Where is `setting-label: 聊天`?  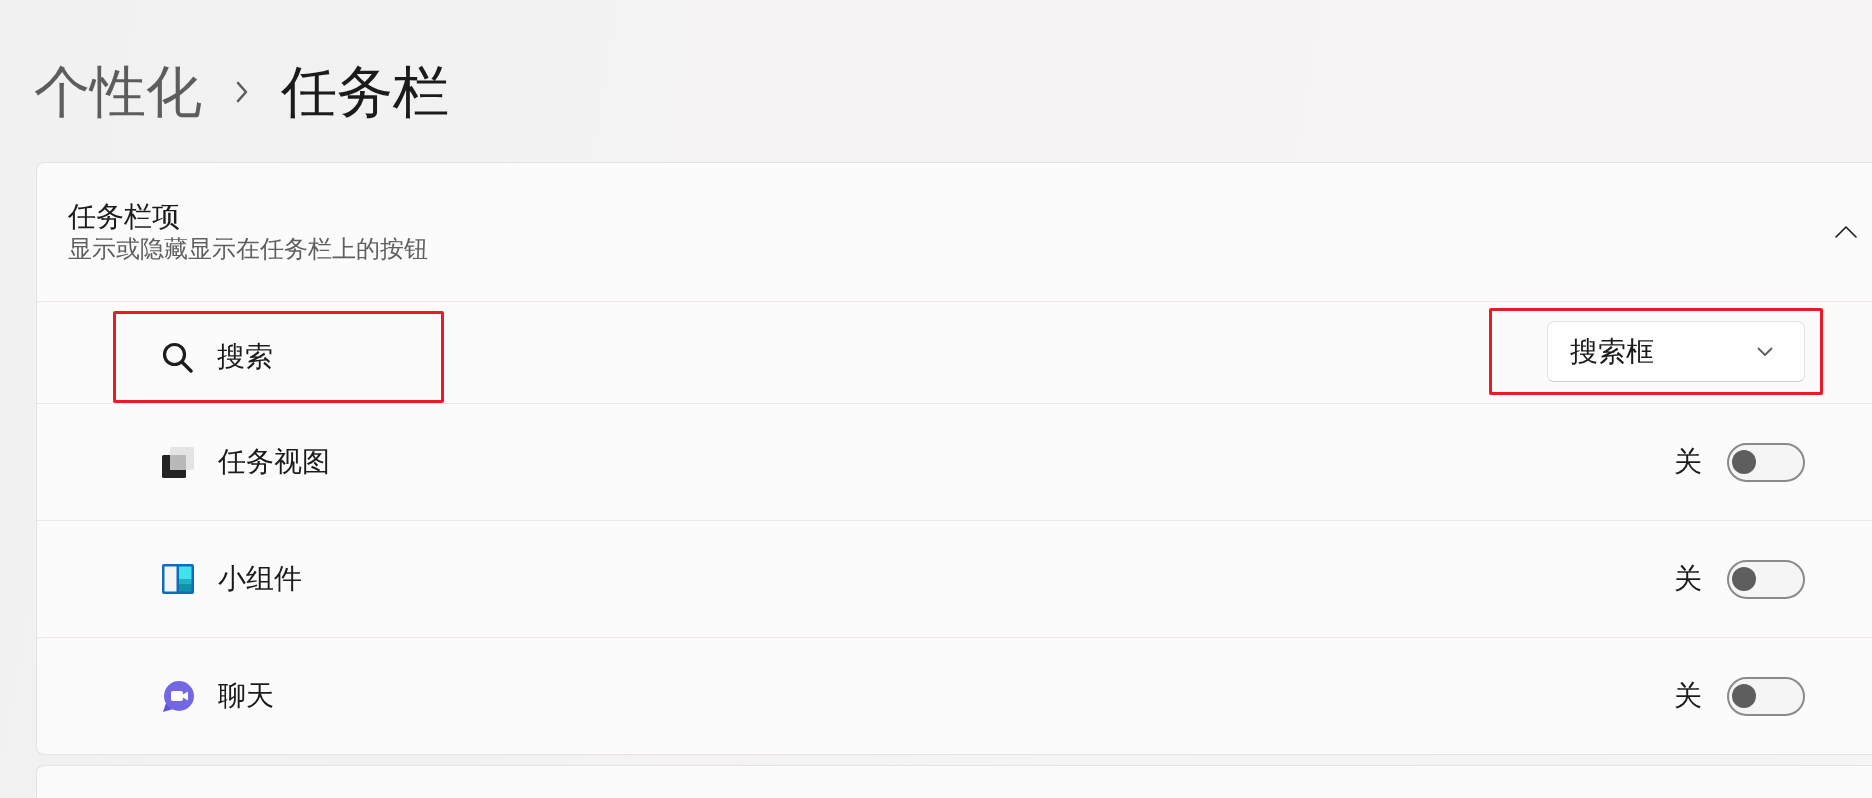
setting-label: 聊天 is located at coordinates (246, 696).